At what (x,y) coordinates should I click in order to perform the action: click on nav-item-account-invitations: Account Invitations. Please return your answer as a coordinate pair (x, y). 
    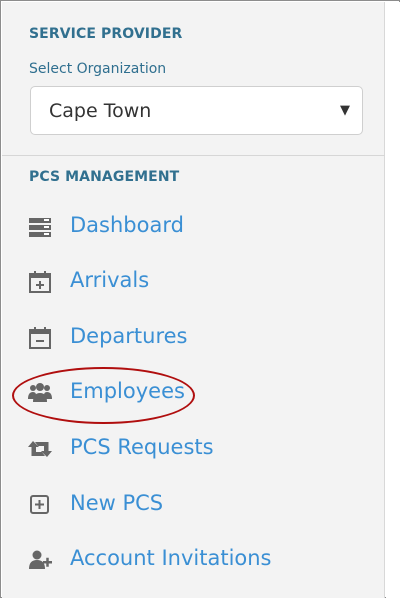
    Looking at the image, I should click on (198, 561).